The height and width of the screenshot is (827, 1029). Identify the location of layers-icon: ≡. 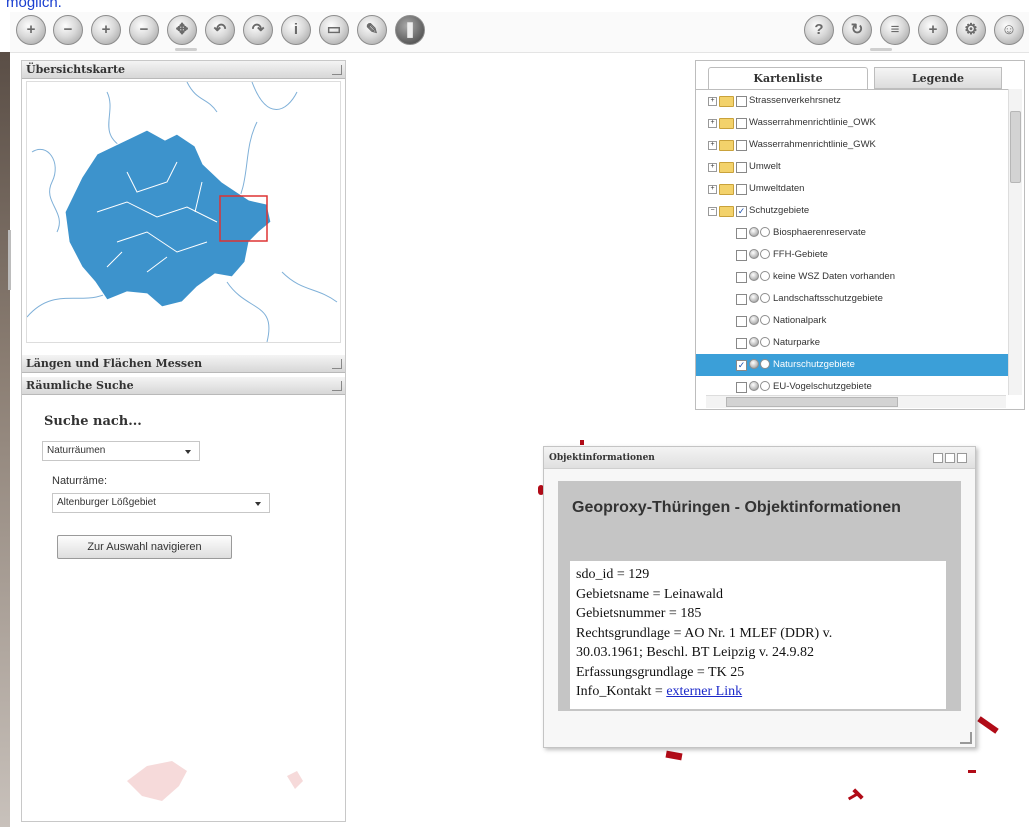
(895, 30).